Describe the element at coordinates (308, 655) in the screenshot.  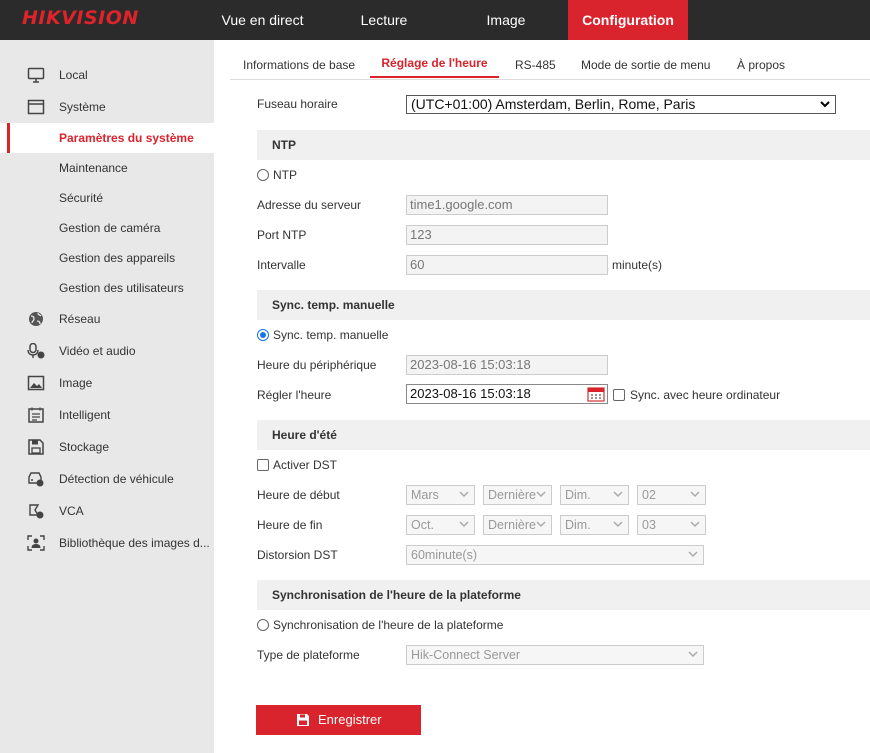
I see `platform-type-label: Type de plateforme` at that location.